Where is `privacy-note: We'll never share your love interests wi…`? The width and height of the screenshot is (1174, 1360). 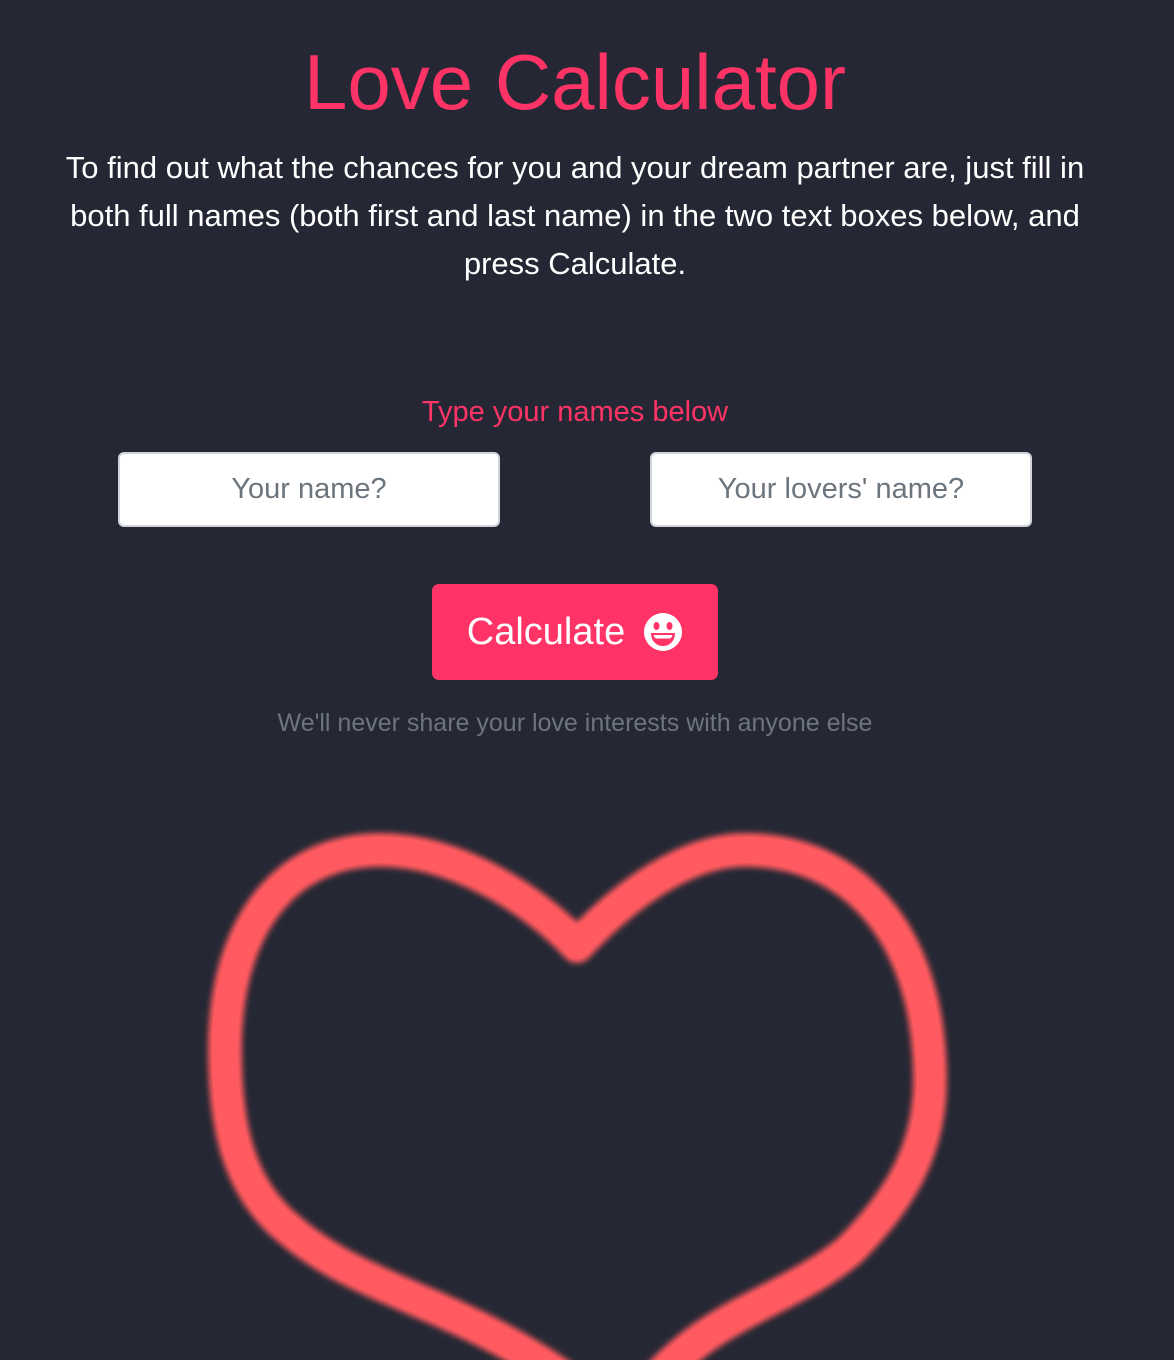 privacy-note: We'll never share your love interests wi… is located at coordinates (575, 723).